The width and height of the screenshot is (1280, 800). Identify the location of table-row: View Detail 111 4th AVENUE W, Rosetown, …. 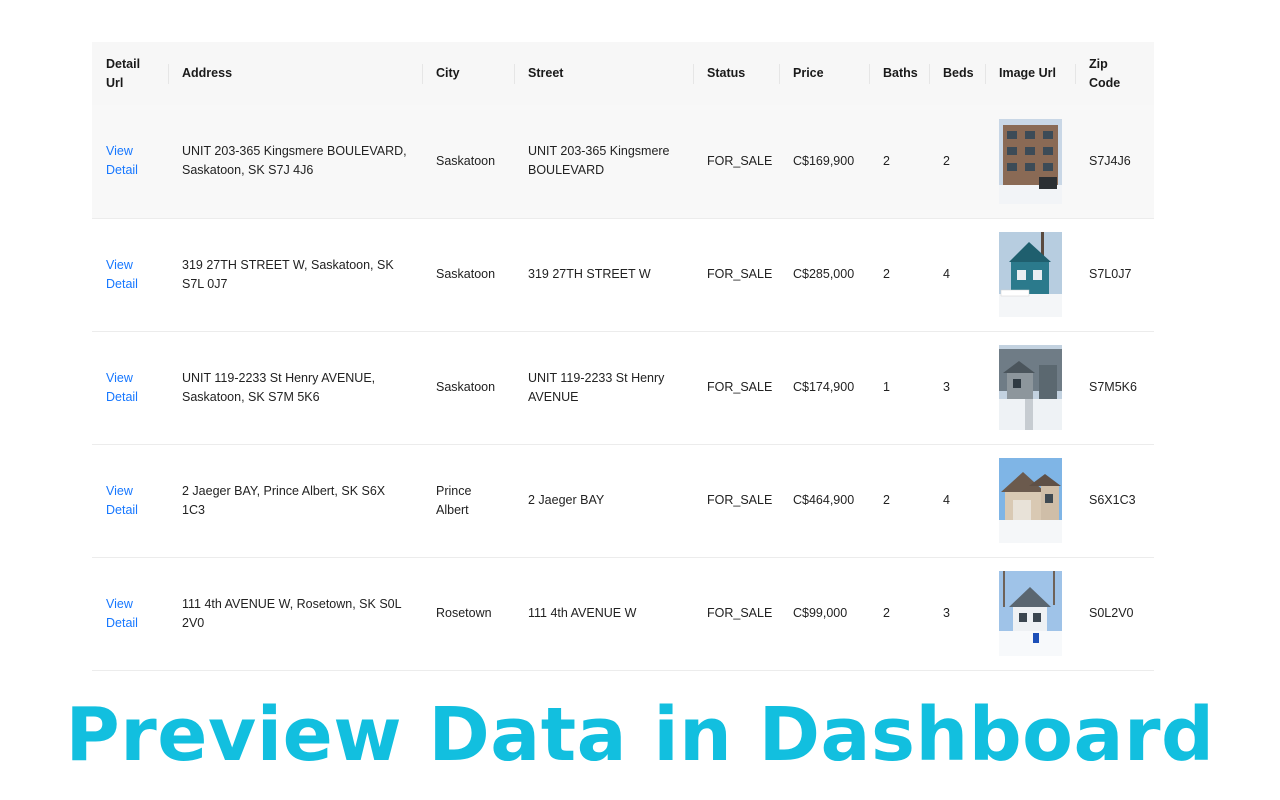
(623, 613).